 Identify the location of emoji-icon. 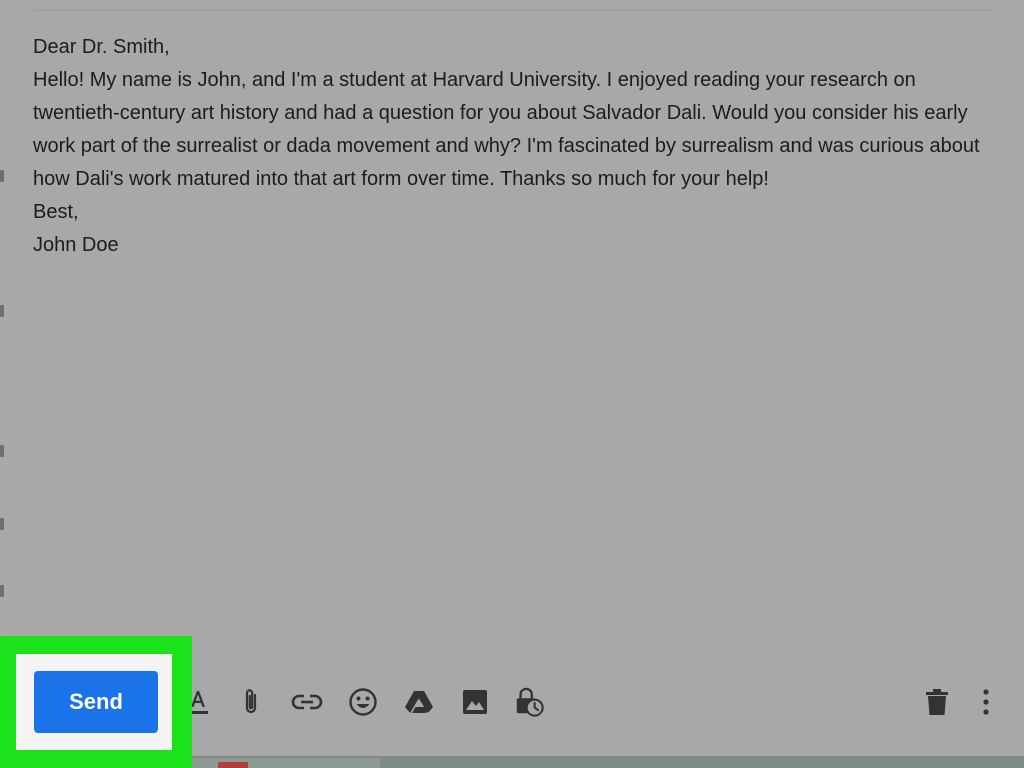
(363, 702).